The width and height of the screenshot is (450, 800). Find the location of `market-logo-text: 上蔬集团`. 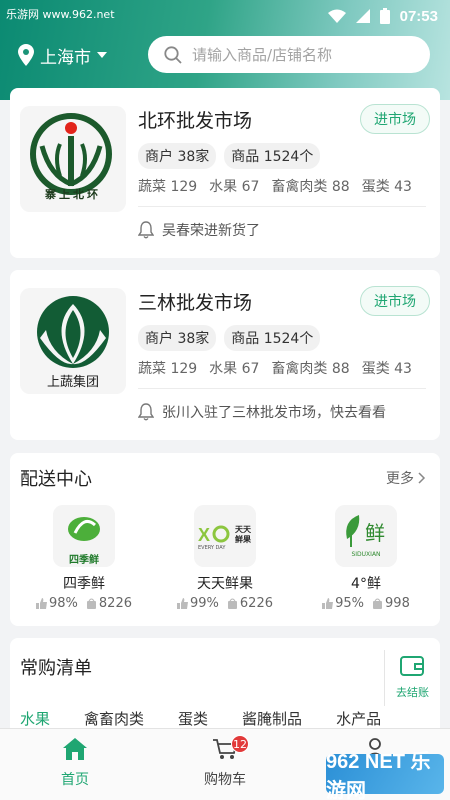

market-logo-text: 上蔬集团 is located at coordinates (72, 382).